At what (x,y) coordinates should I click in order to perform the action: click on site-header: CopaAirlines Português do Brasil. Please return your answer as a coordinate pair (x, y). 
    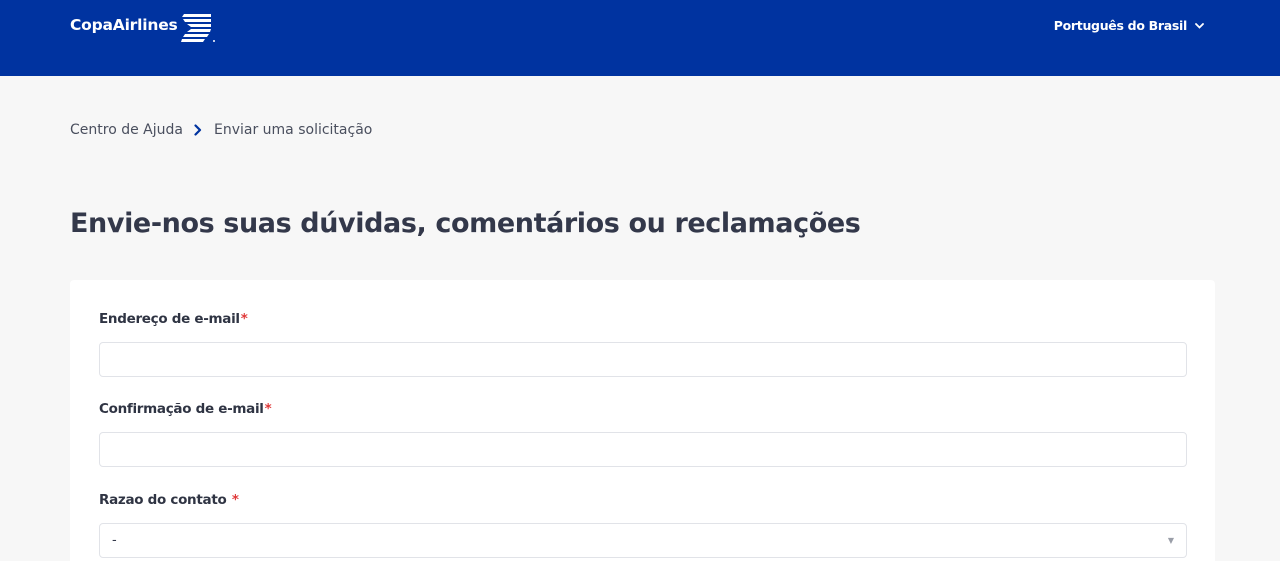
    Looking at the image, I should click on (640, 38).